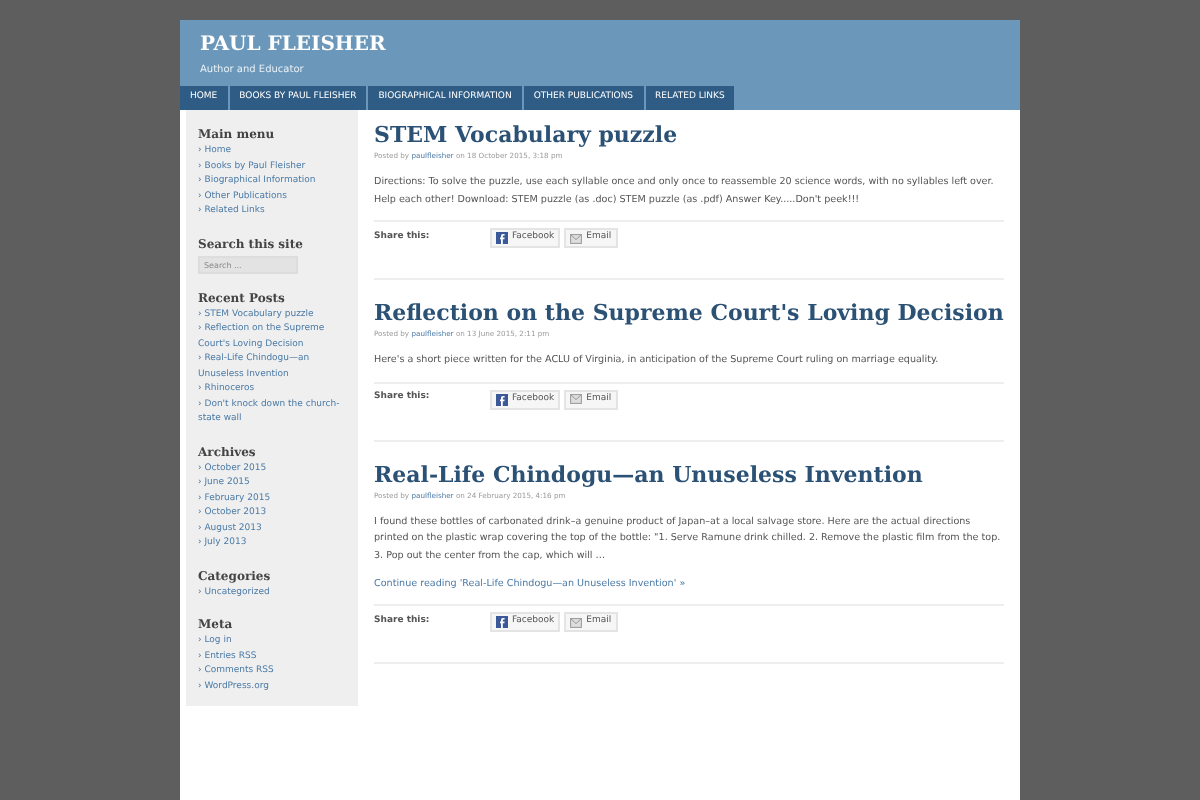 The height and width of the screenshot is (800, 1200). What do you see at coordinates (689, 136) in the screenshot?
I see `post-title: STEM Vocabulary puzzle` at bounding box center [689, 136].